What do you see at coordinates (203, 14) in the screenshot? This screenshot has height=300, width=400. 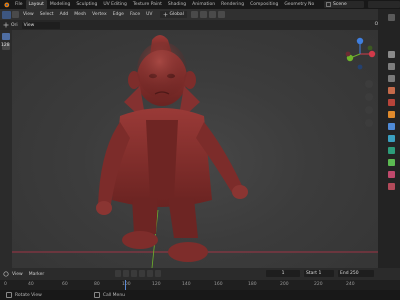 I see `snap-button` at bounding box center [203, 14].